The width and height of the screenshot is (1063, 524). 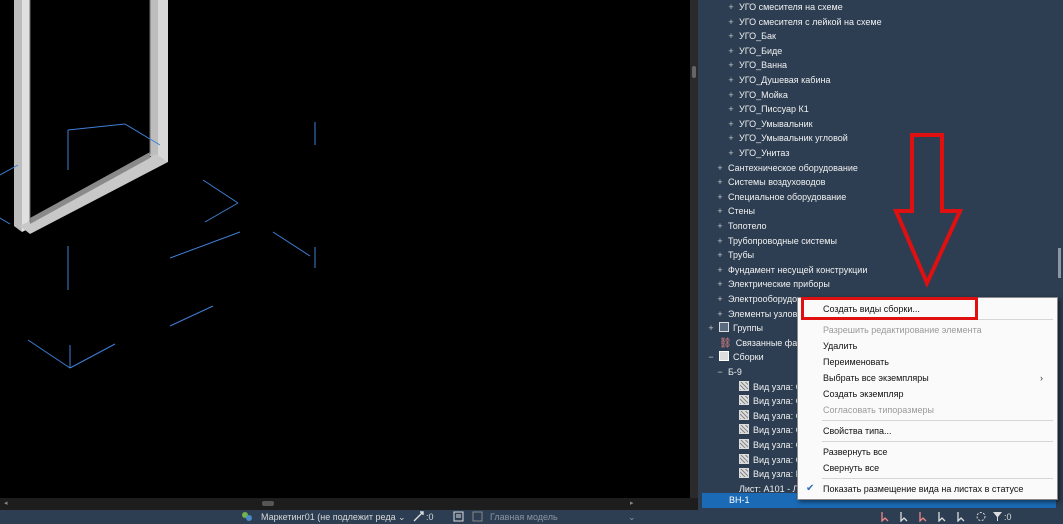 I want to click on context-menu-item: Выбрать все экземпляры ›, so click(x=927, y=378).